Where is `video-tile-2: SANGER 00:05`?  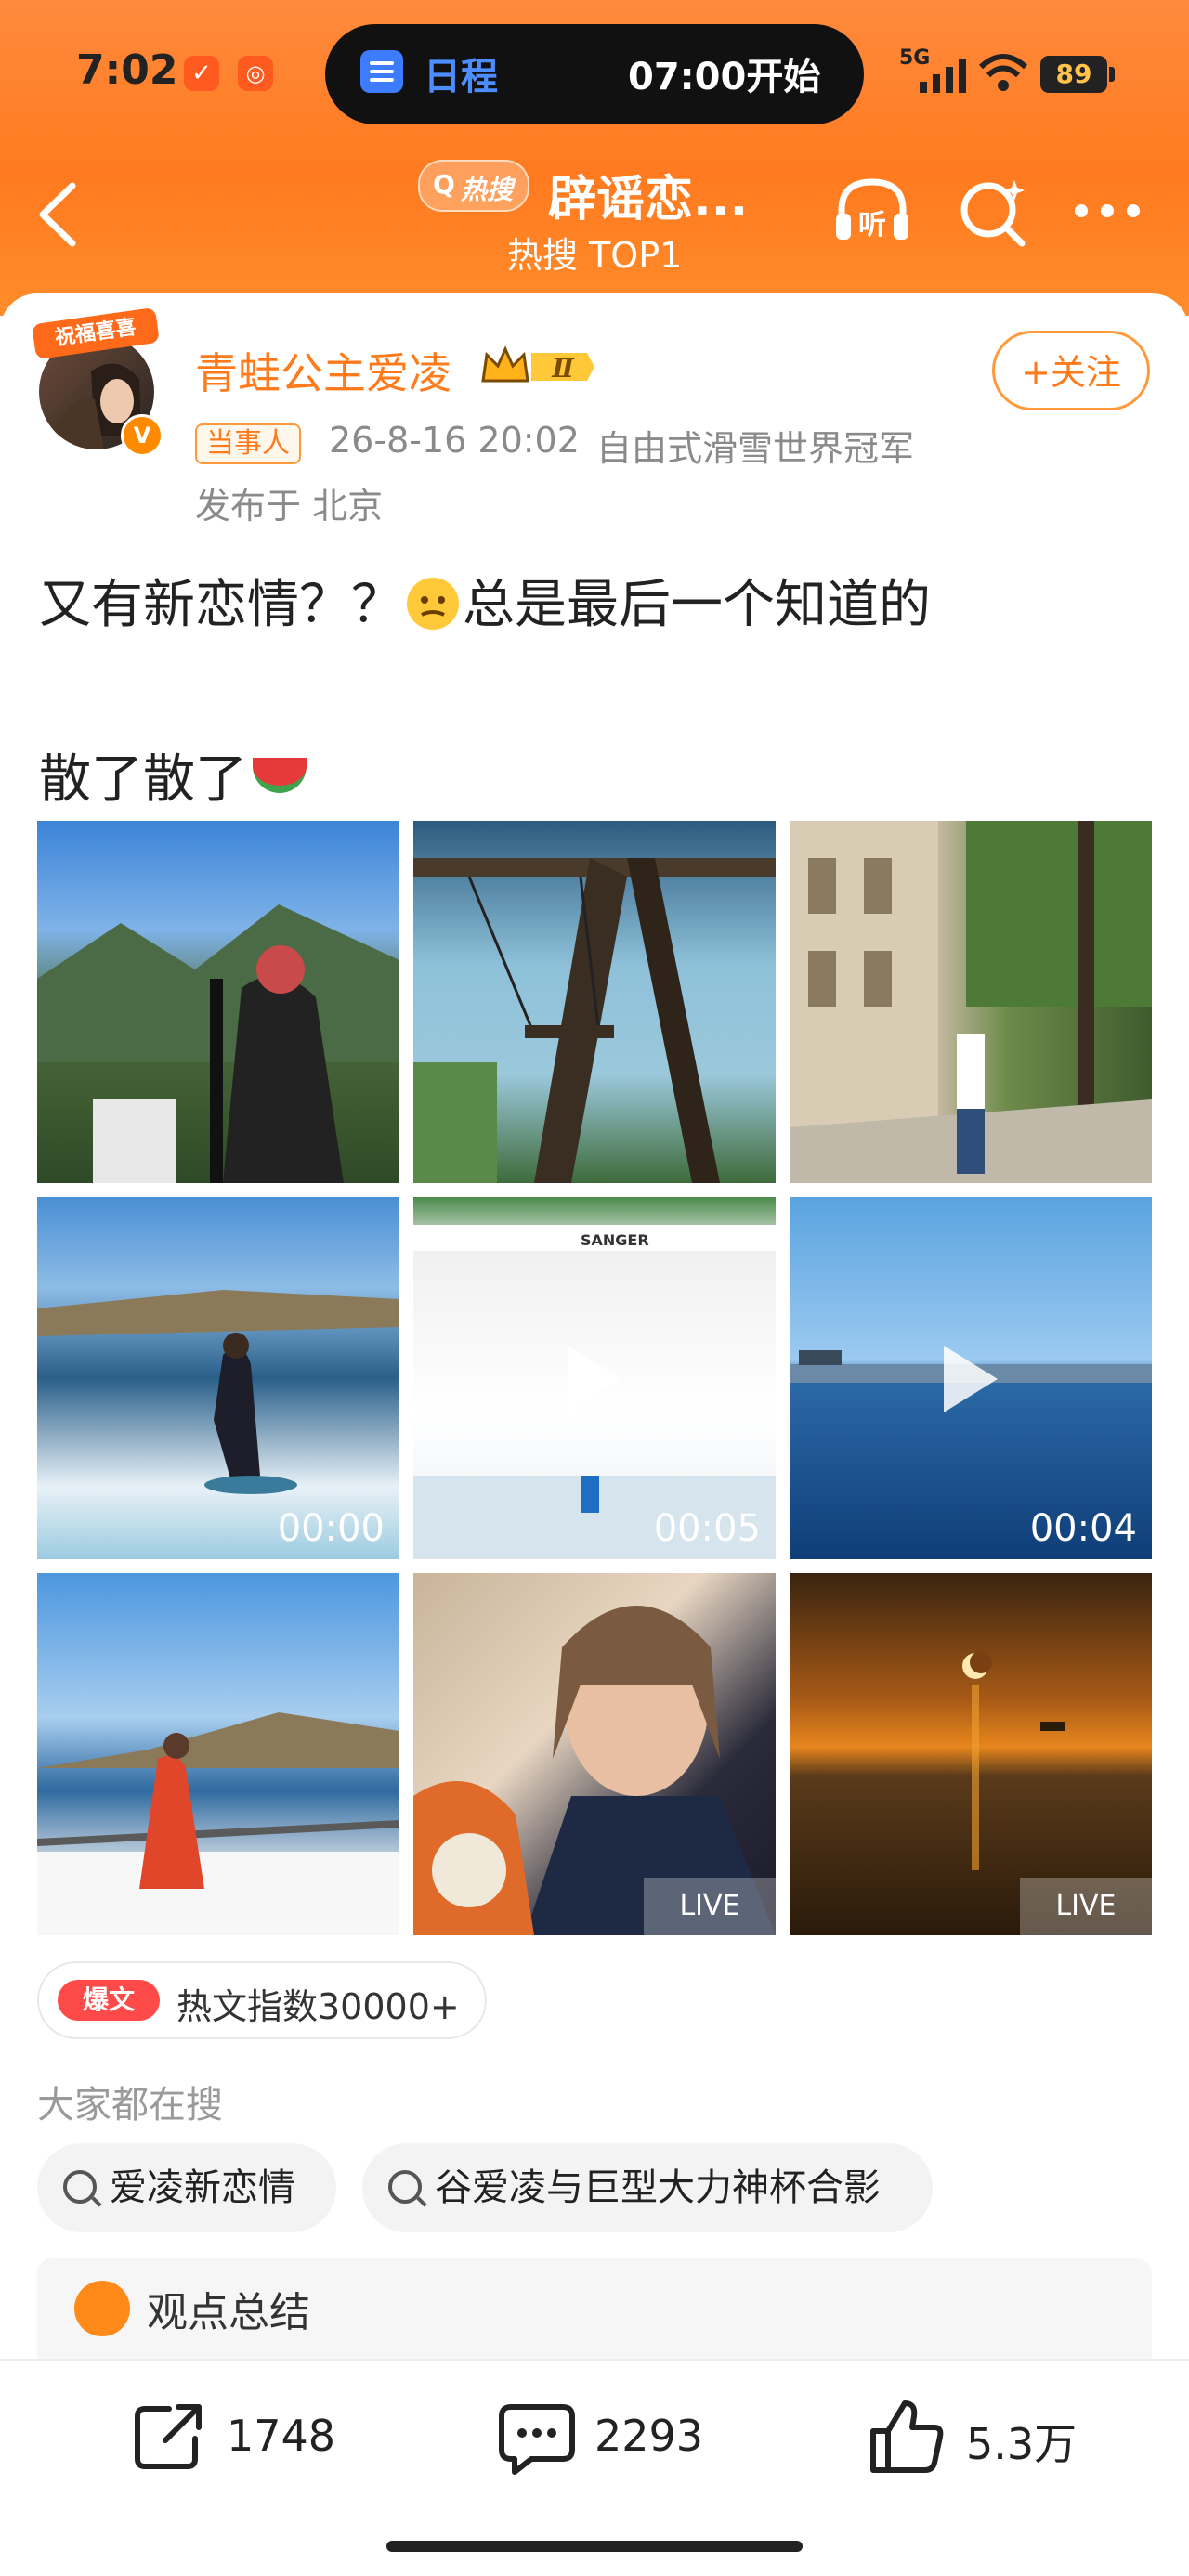 video-tile-2: SANGER 00:05 is located at coordinates (594, 1378).